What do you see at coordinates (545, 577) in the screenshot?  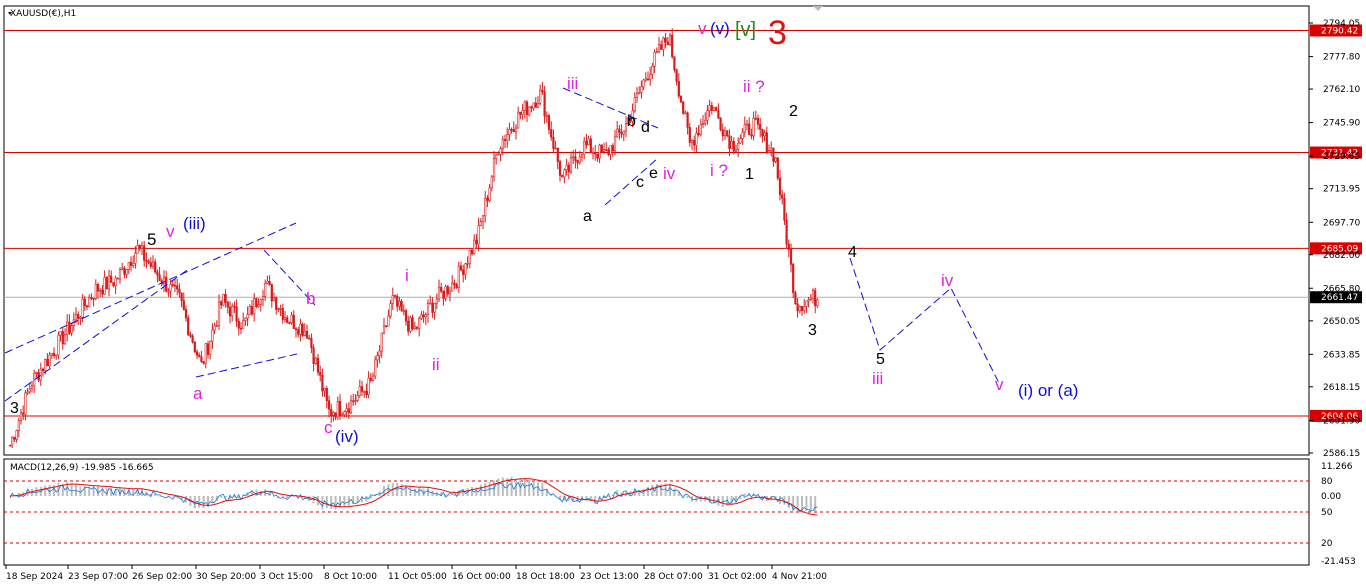 I see `time-tick-label: 18 Oct 18:00` at bounding box center [545, 577].